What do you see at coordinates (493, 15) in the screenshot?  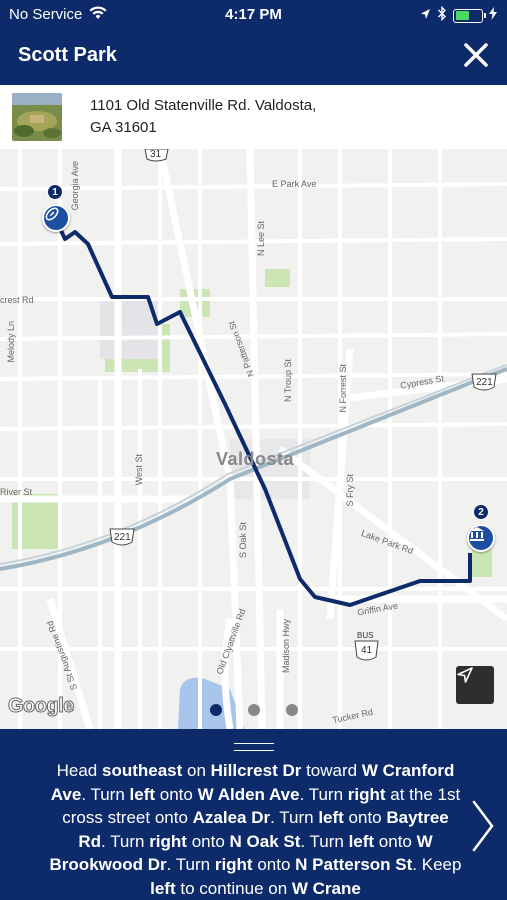 I see `charging-bolt-icon` at bounding box center [493, 15].